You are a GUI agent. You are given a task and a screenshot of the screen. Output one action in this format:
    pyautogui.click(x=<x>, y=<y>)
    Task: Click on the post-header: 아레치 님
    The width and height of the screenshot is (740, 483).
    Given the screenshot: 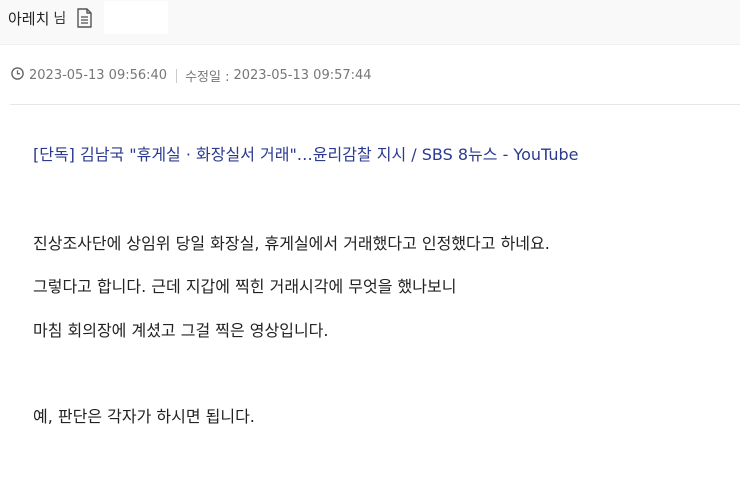 What is the action you would take?
    pyautogui.click(x=370, y=22)
    